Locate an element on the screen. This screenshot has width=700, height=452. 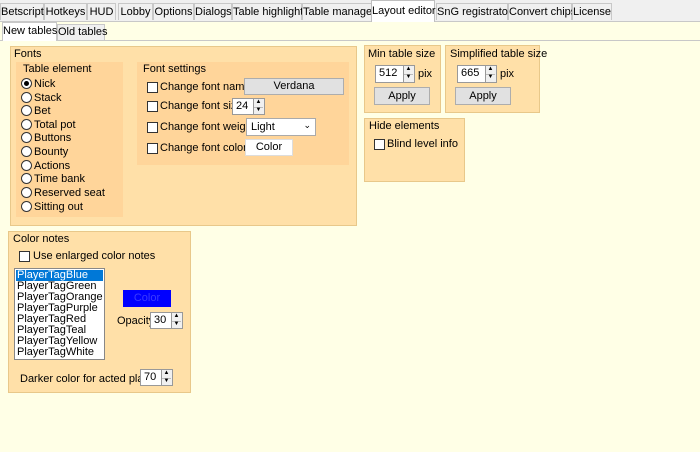
table-element-title: Table element is located at coordinates (57, 69).